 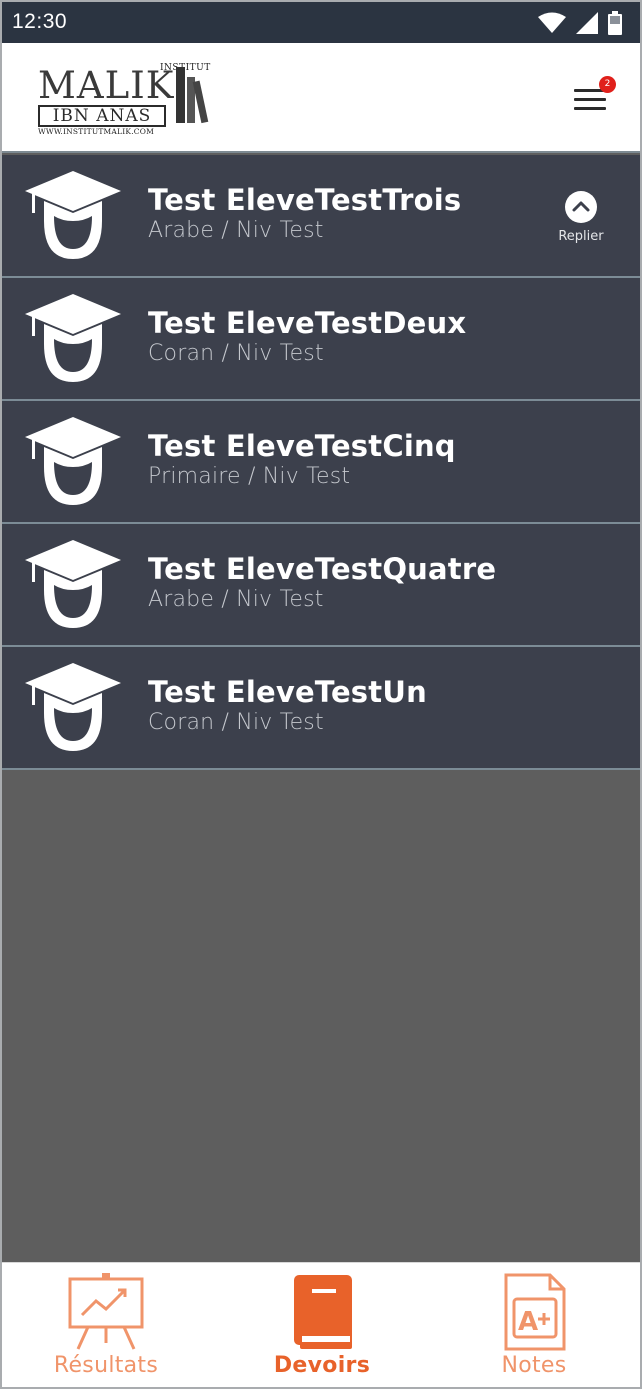 I want to click on notification-badge: 2, so click(x=607, y=84).